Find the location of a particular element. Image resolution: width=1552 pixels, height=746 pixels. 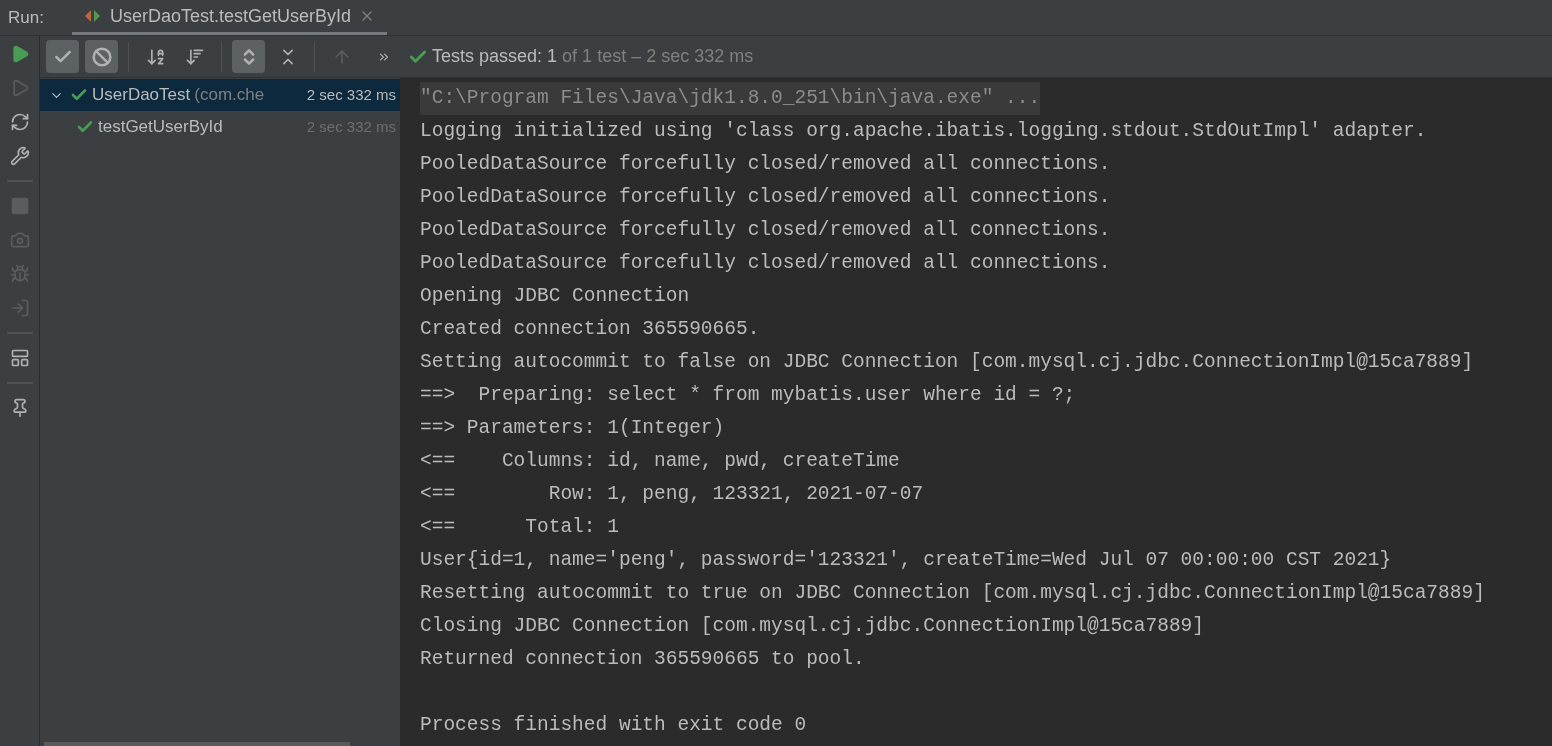

layout-icon is located at coordinates (19, 358).